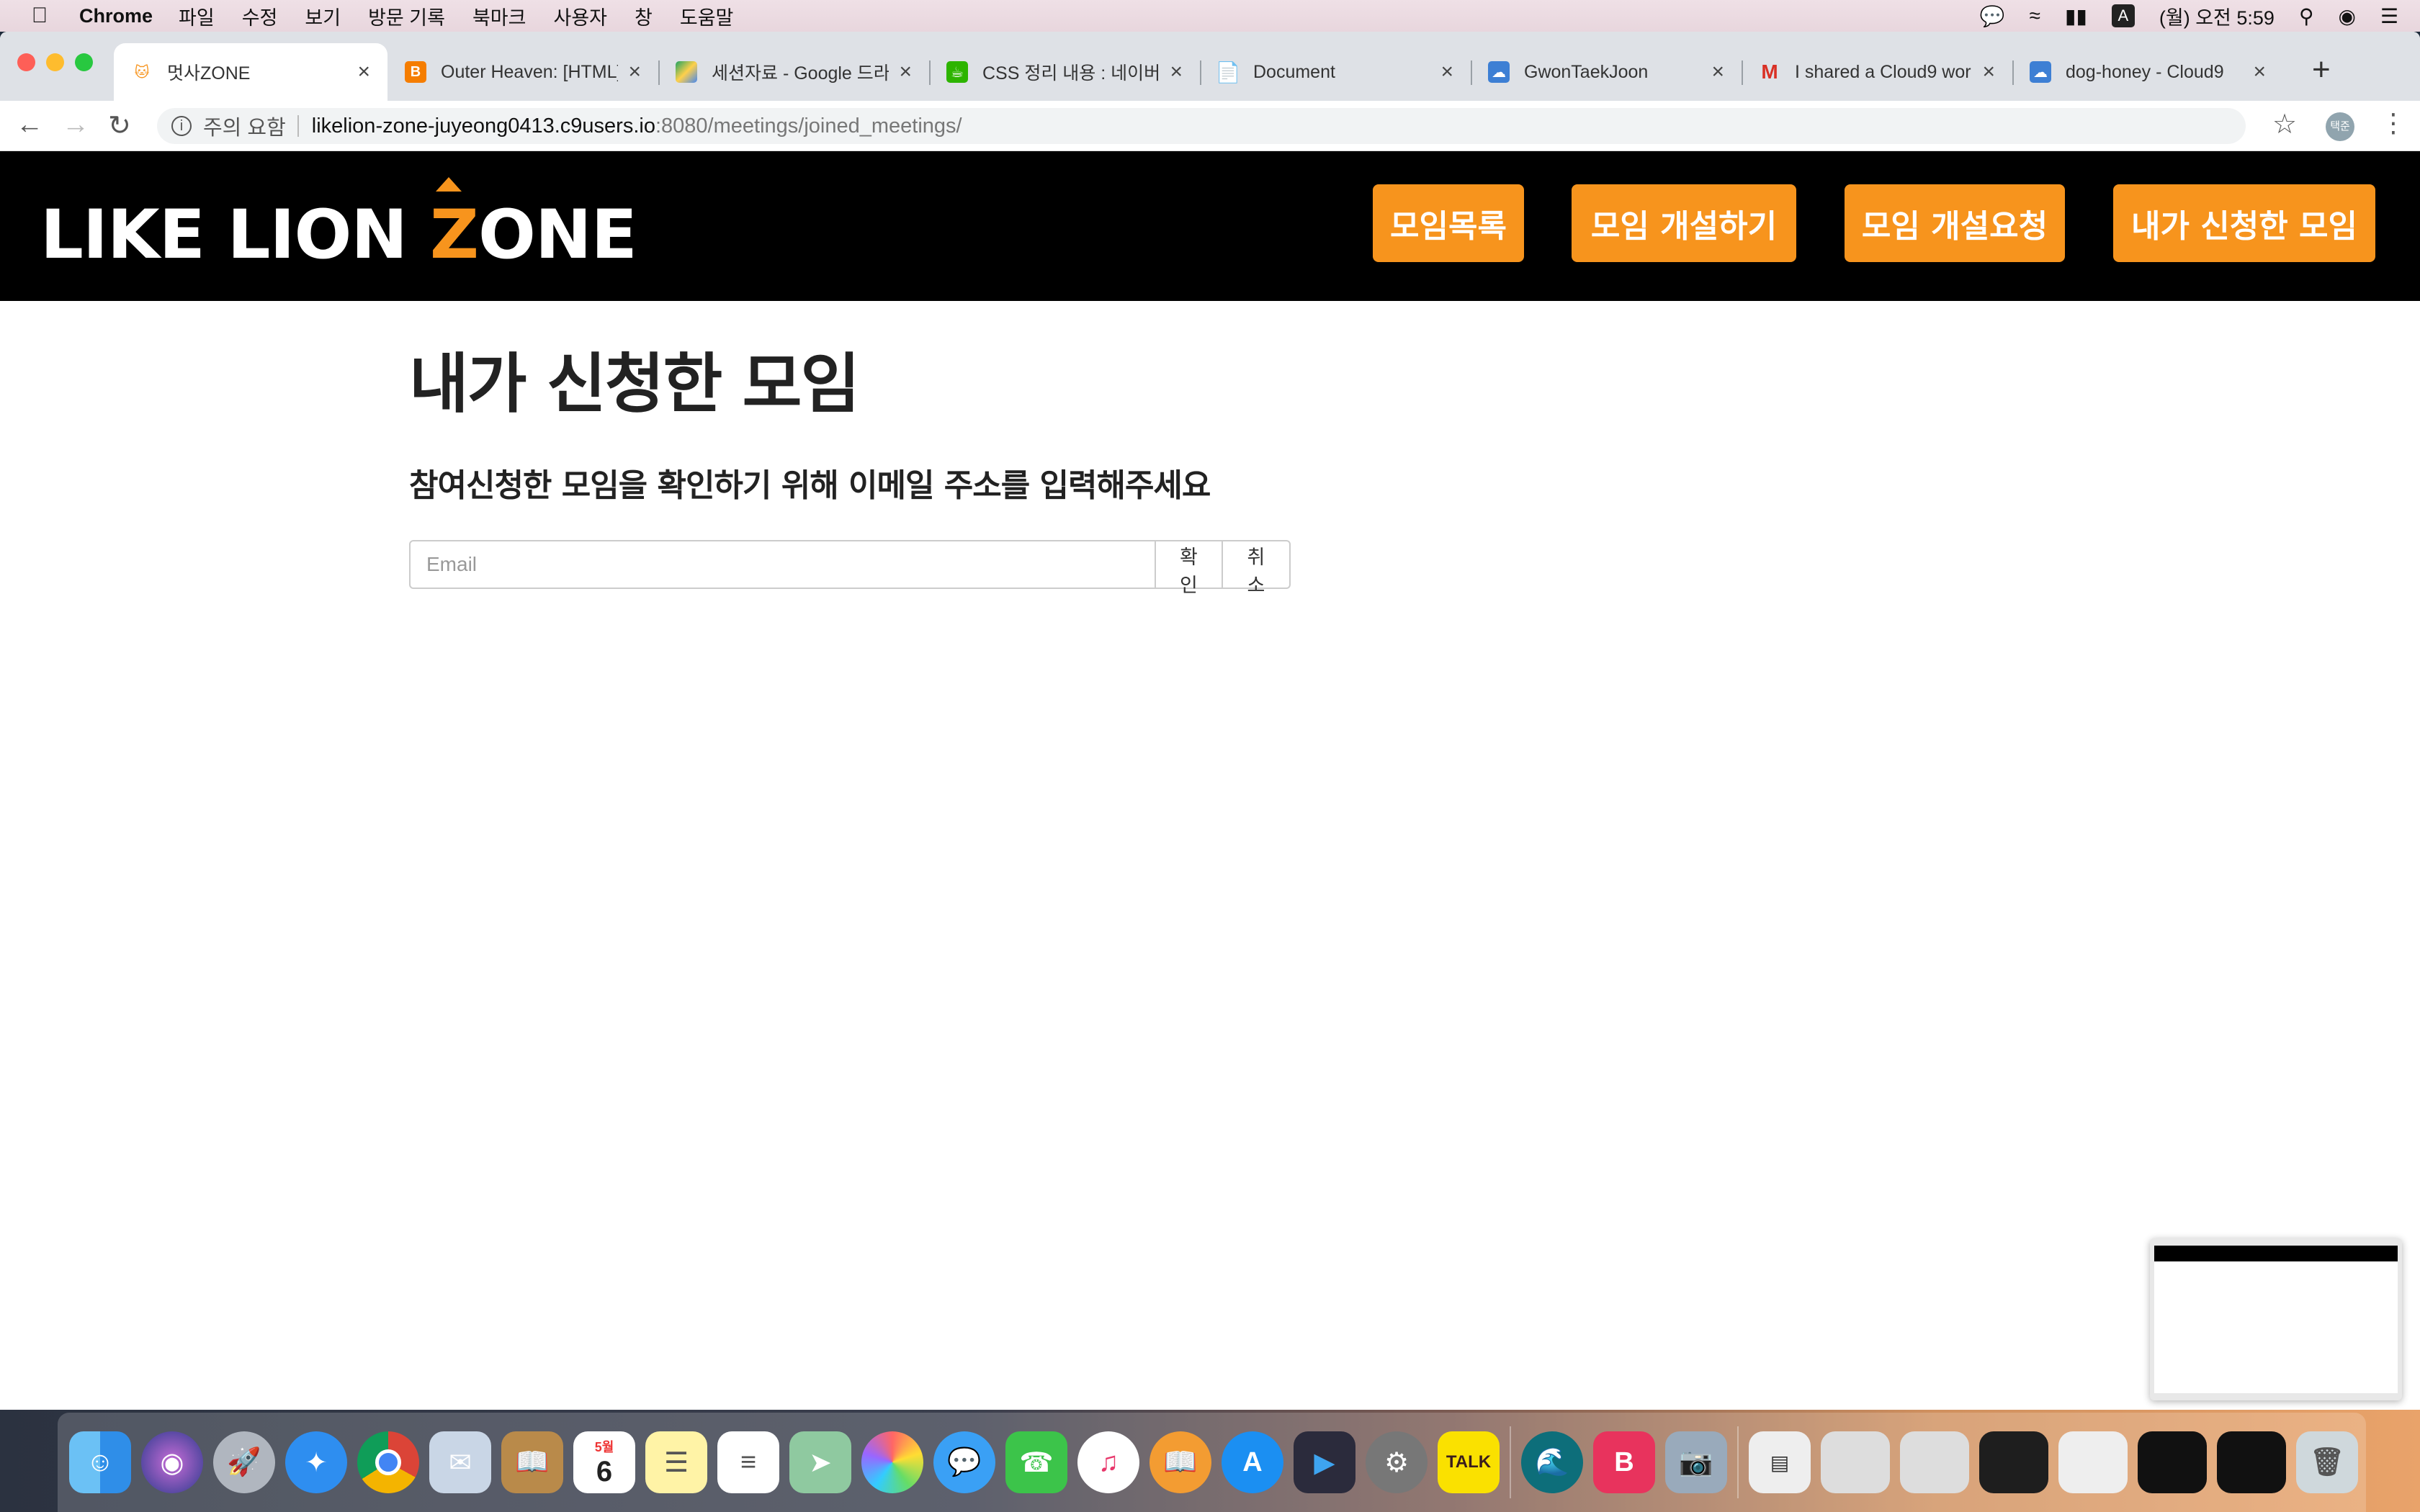  I want to click on notes-icon: ☰, so click(676, 1462).